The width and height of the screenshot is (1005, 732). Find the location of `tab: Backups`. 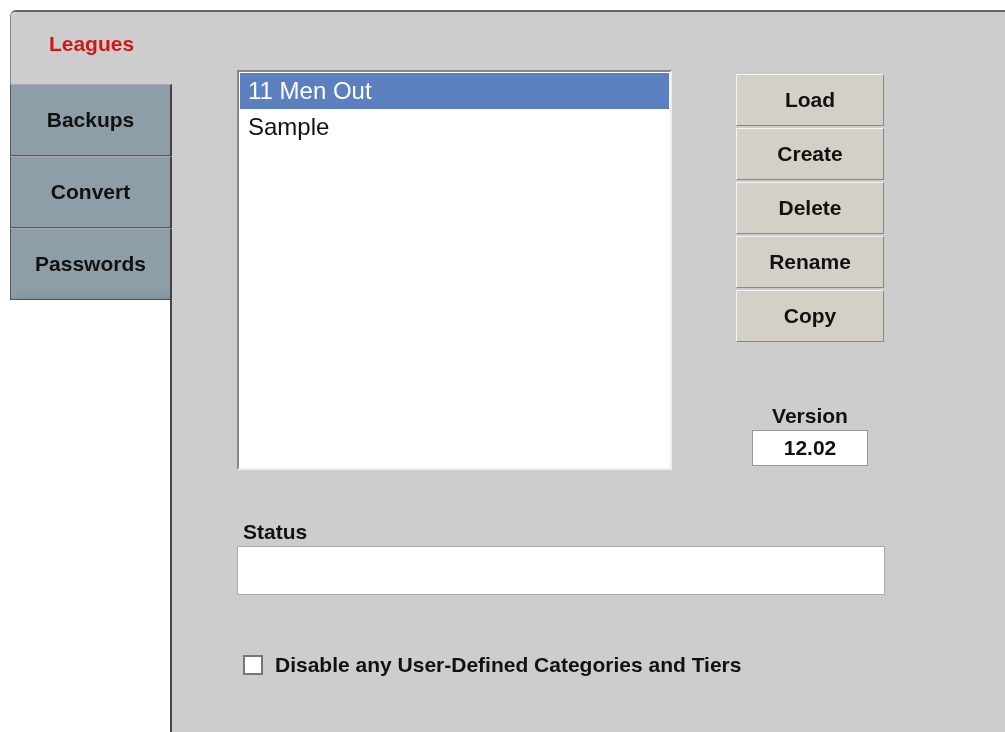

tab: Backups is located at coordinates (91, 120).